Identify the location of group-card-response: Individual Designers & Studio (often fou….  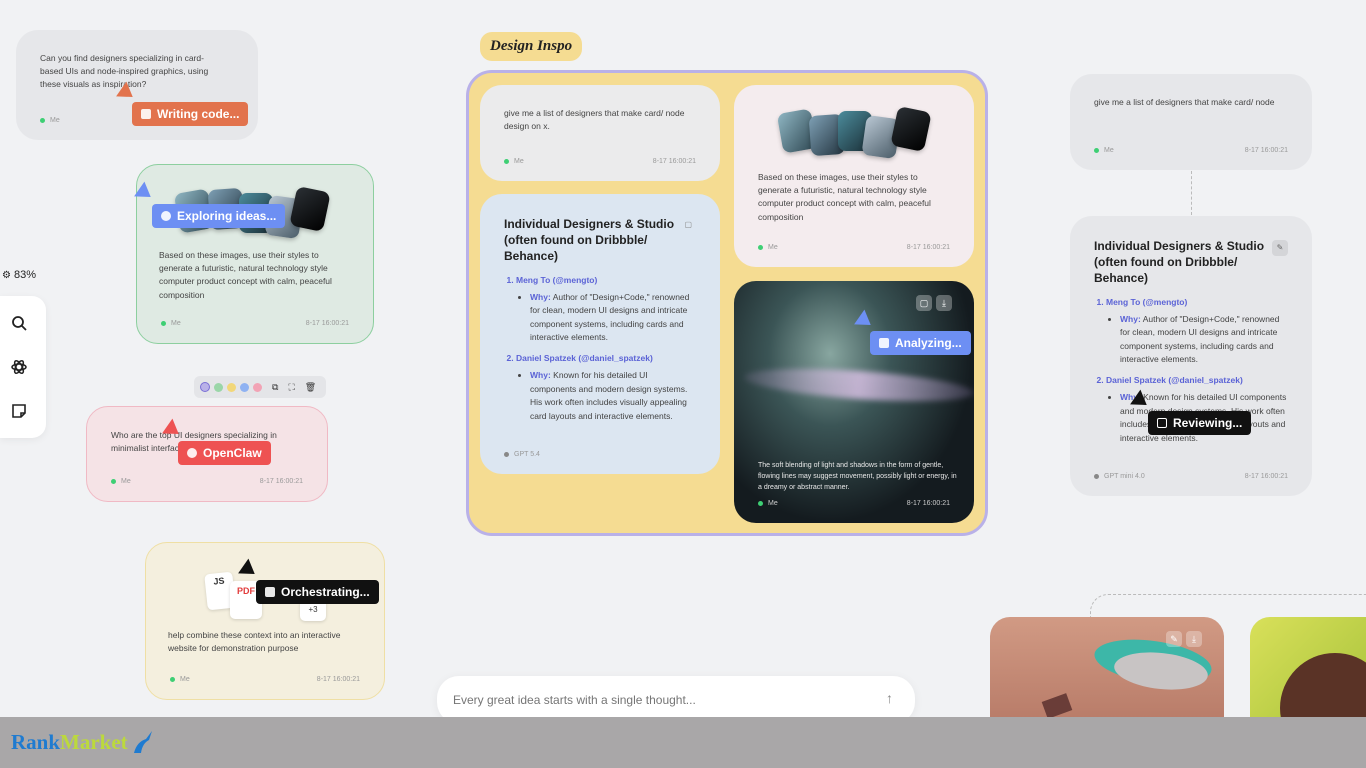
(600, 334).